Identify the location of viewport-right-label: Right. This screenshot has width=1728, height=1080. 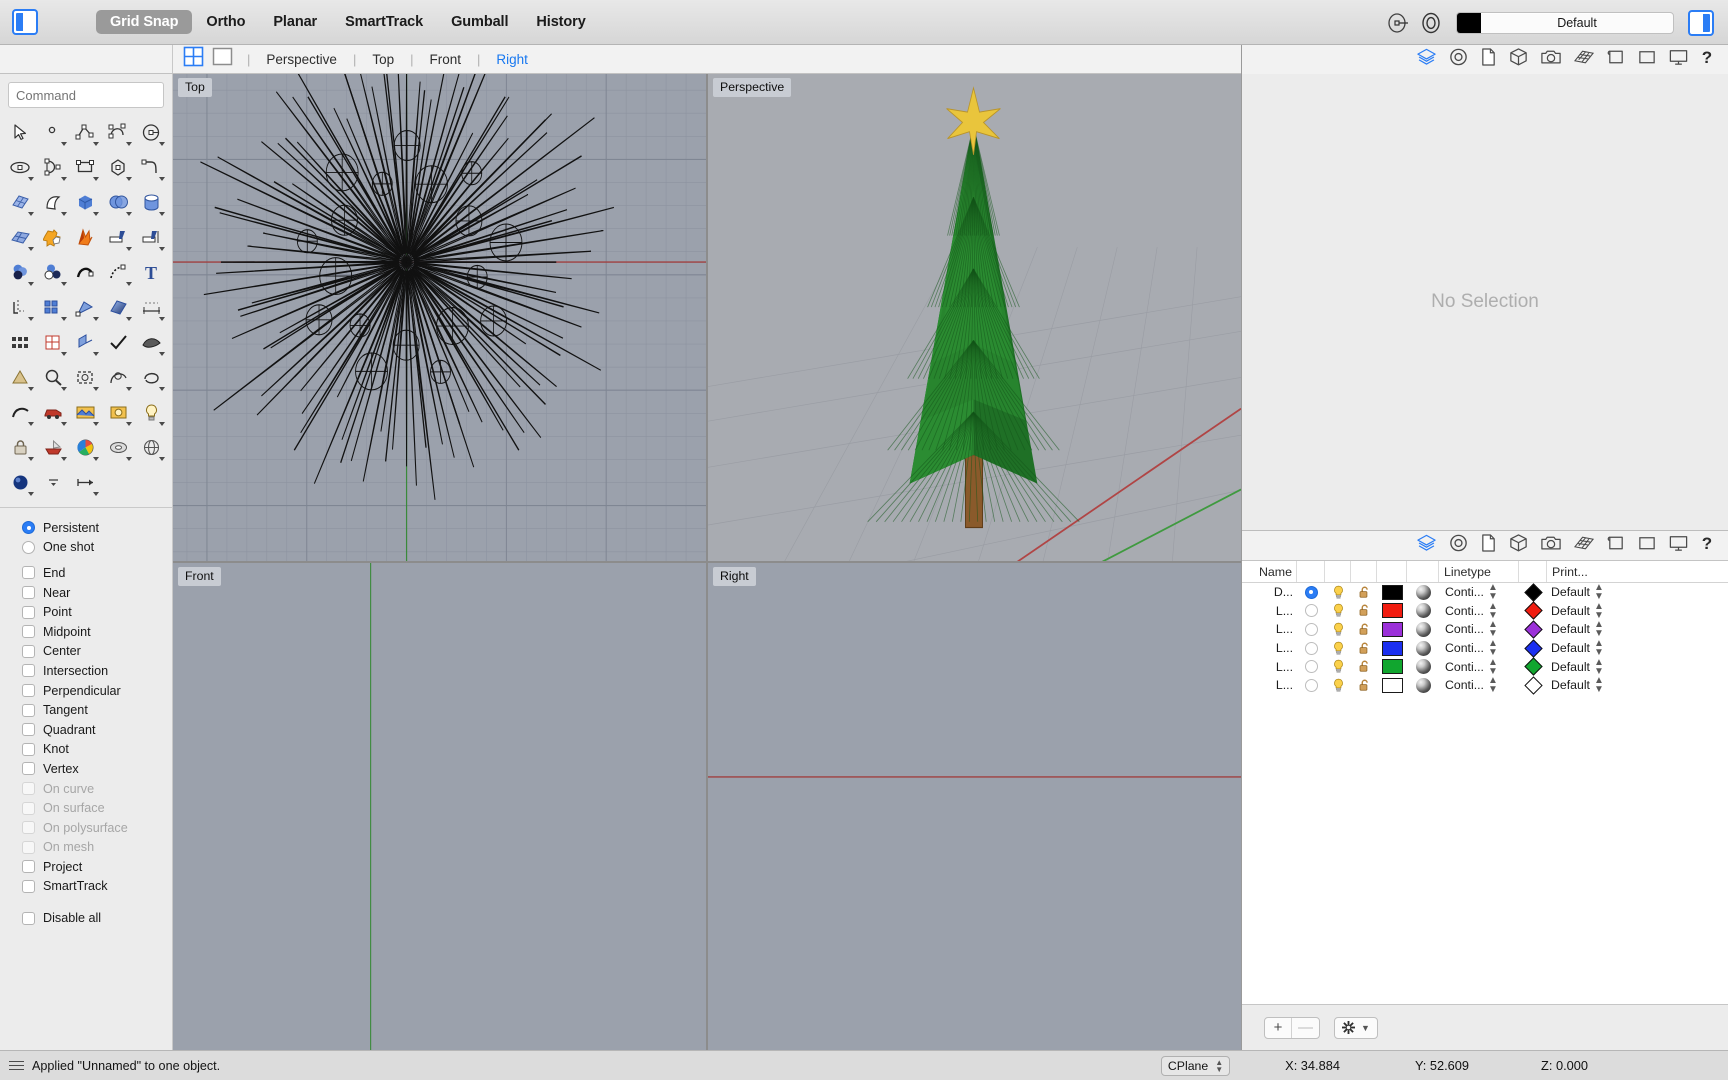
(734, 576).